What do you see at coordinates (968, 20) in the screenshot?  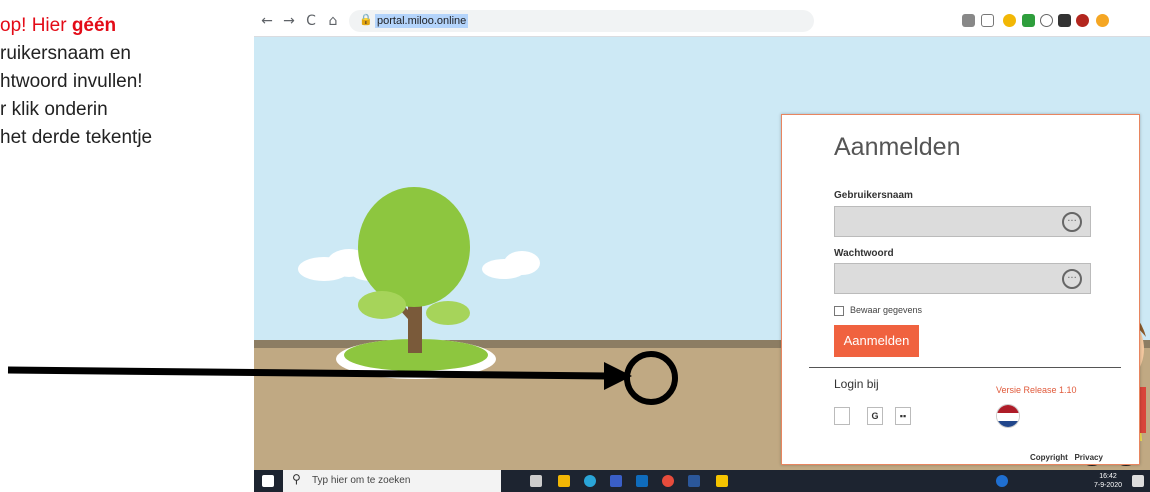 I see `translate-icon` at bounding box center [968, 20].